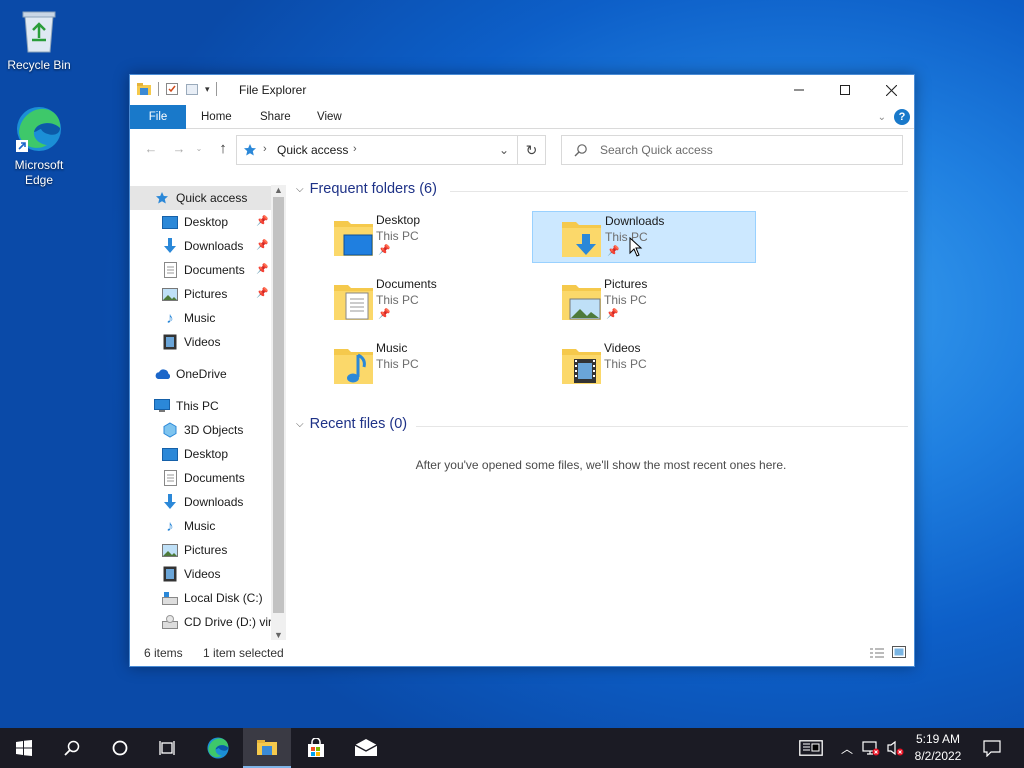  I want to click on nav-item-documents: Documents 📌, so click(216, 270).